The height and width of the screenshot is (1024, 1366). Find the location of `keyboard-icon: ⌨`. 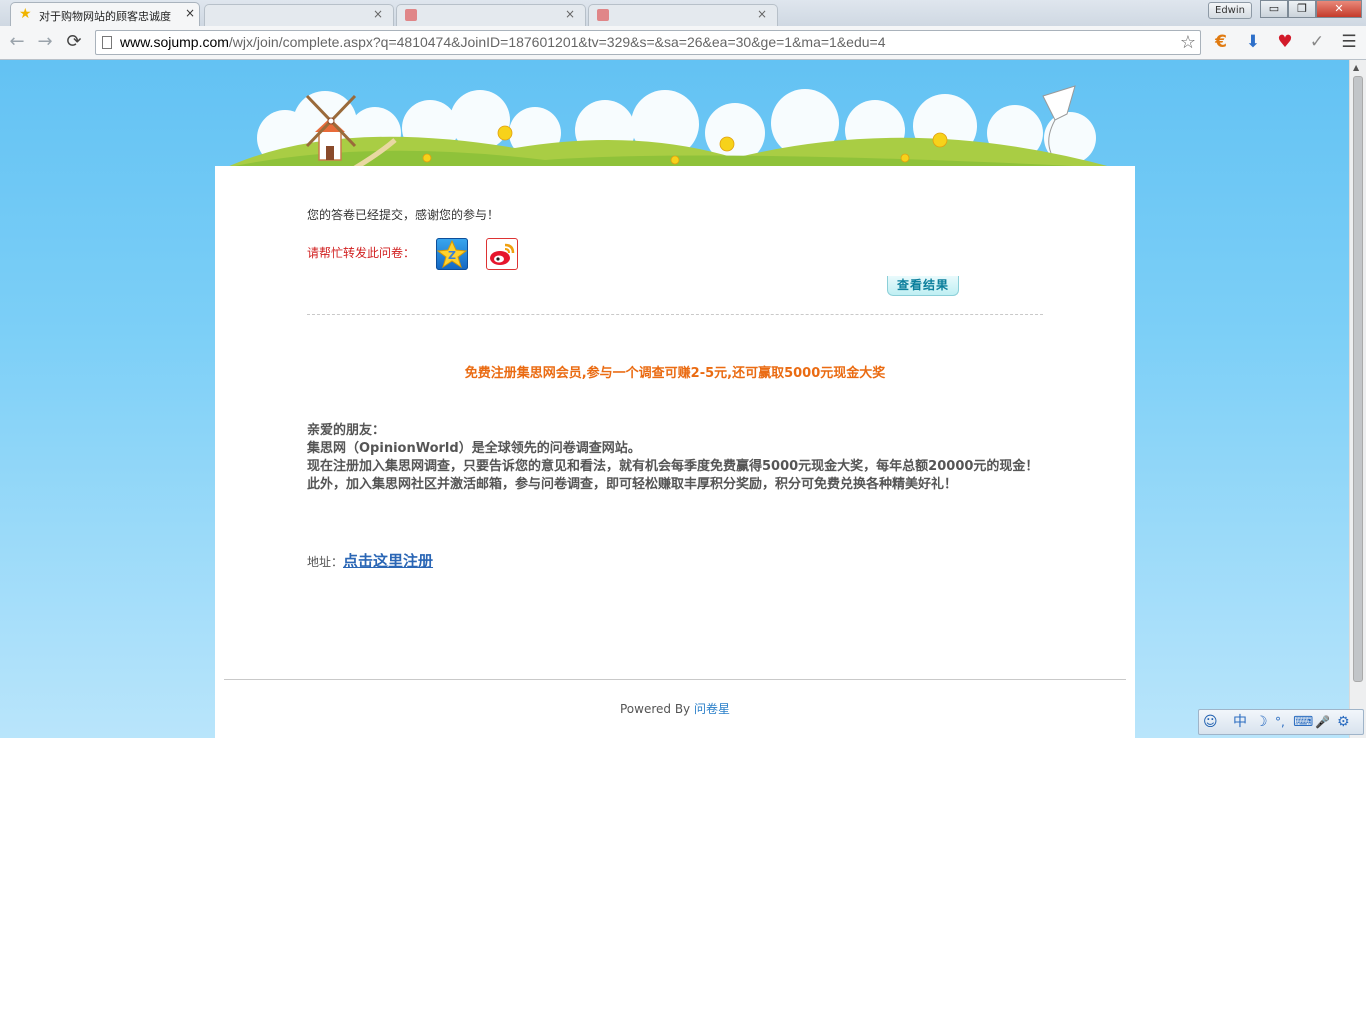

keyboard-icon: ⌨ is located at coordinates (1303, 722).